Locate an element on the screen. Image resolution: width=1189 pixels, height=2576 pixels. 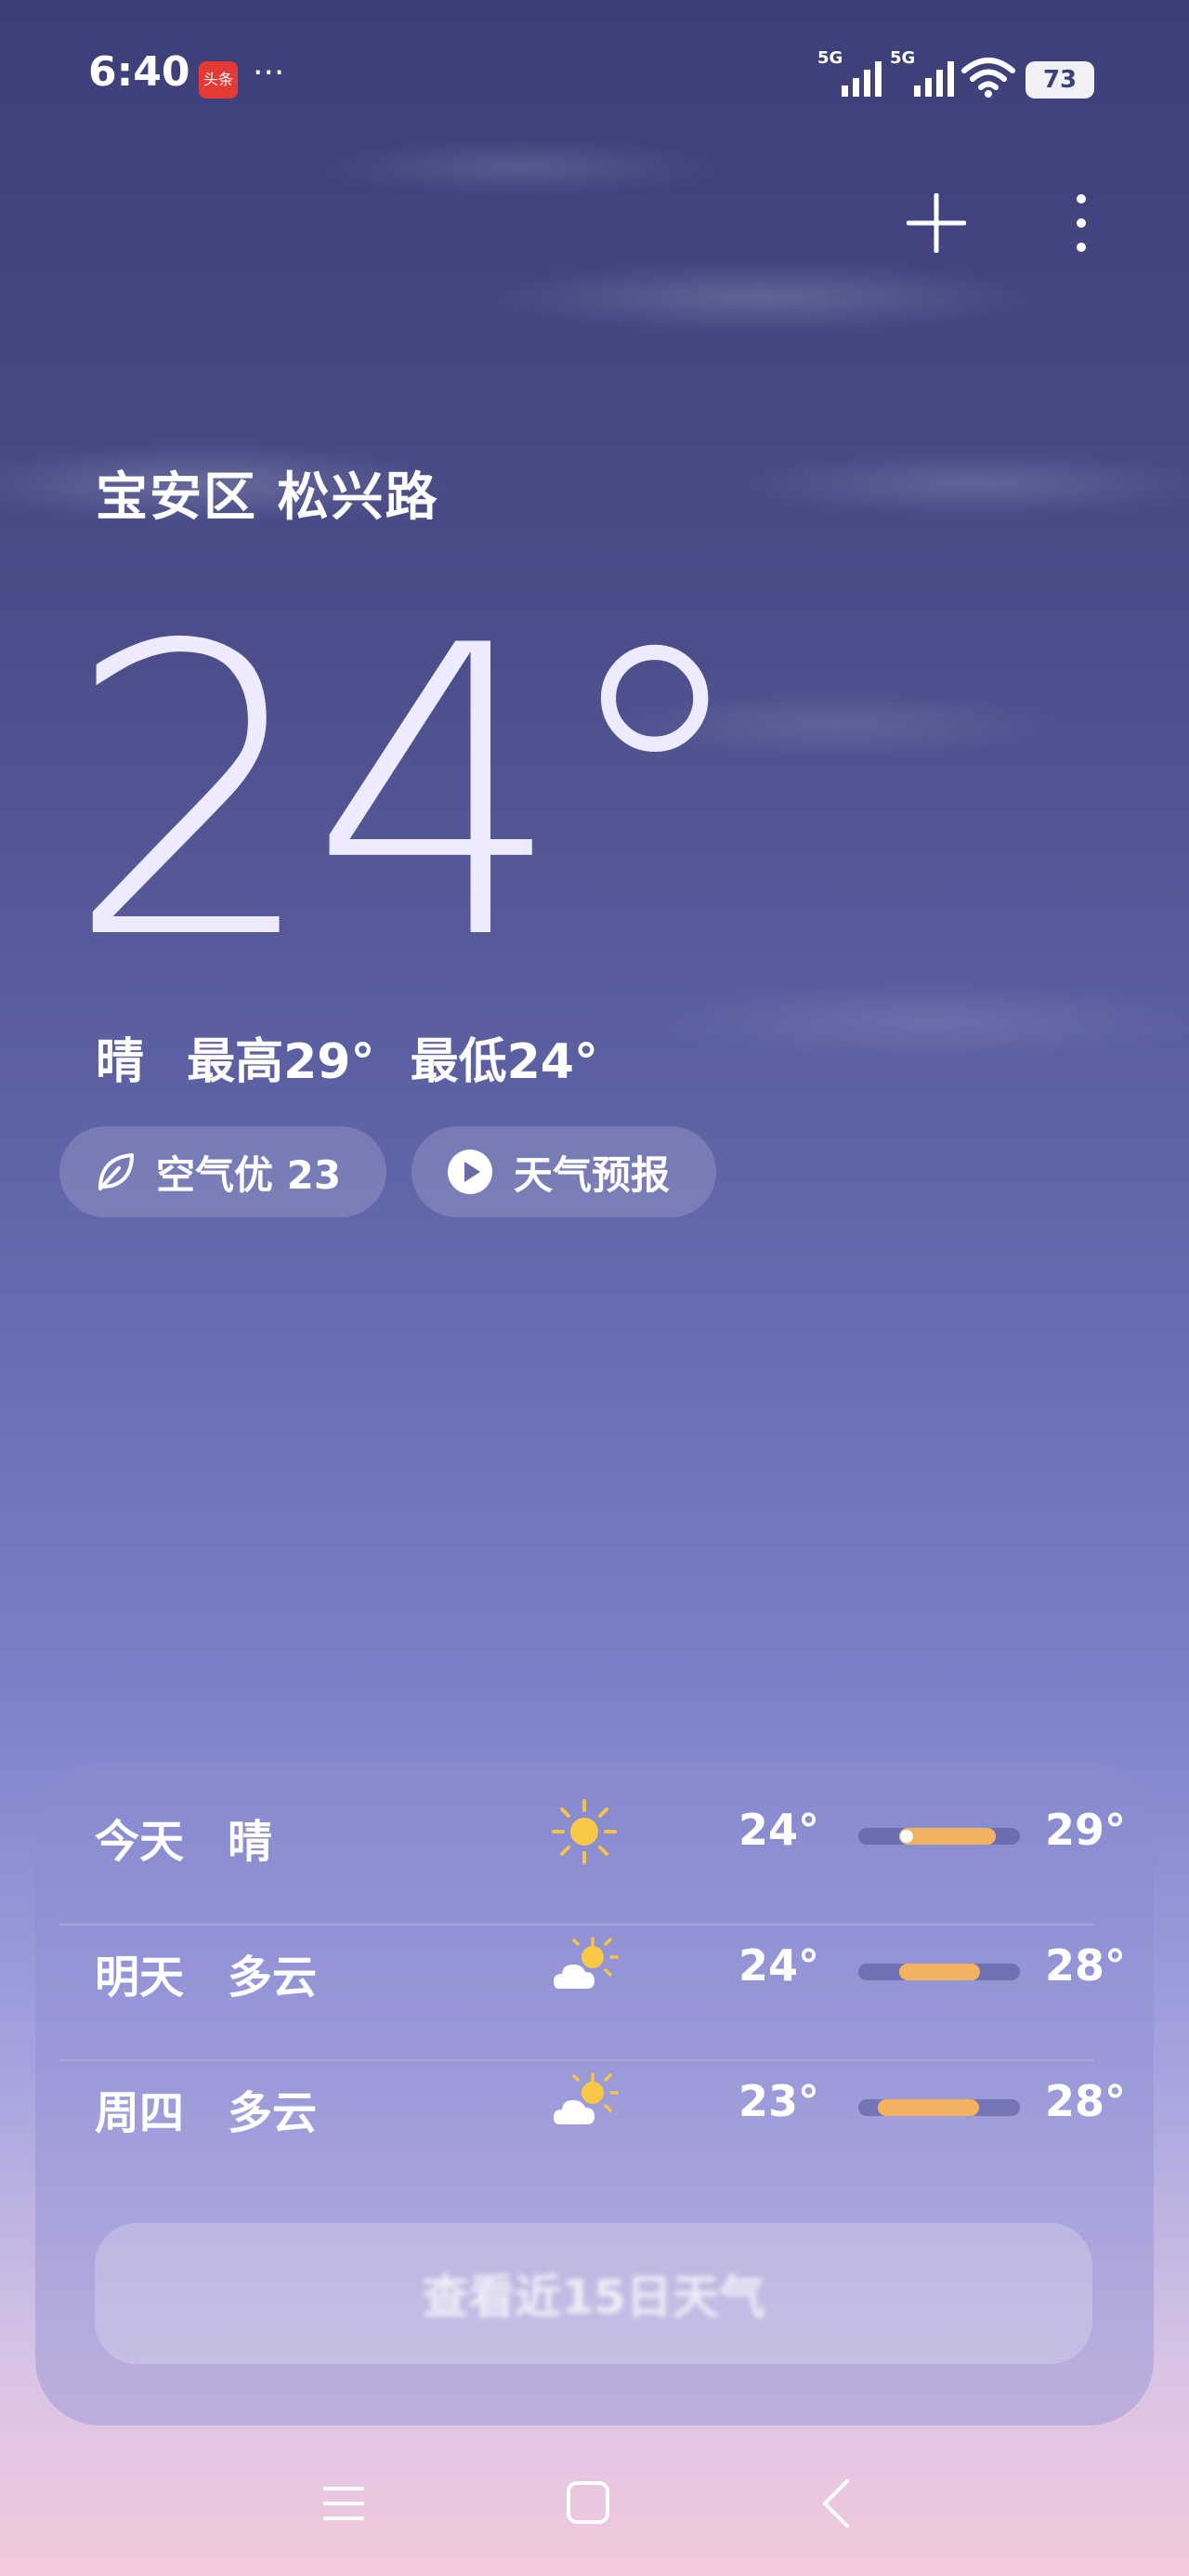
day-low-temp: 23° is located at coordinates (778, 2101).